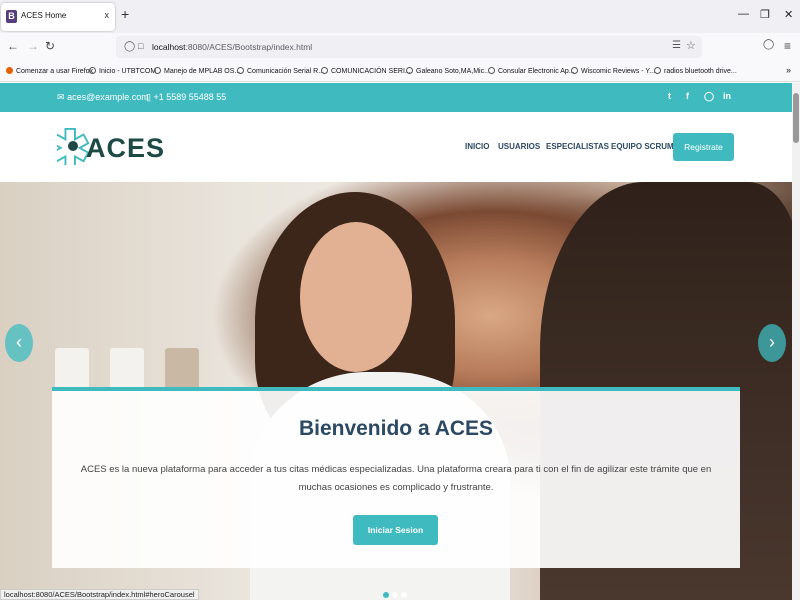 This screenshot has height=600, width=800. Describe the element at coordinates (709, 96) in the screenshot. I see `instagram-icon: ◯` at that location.